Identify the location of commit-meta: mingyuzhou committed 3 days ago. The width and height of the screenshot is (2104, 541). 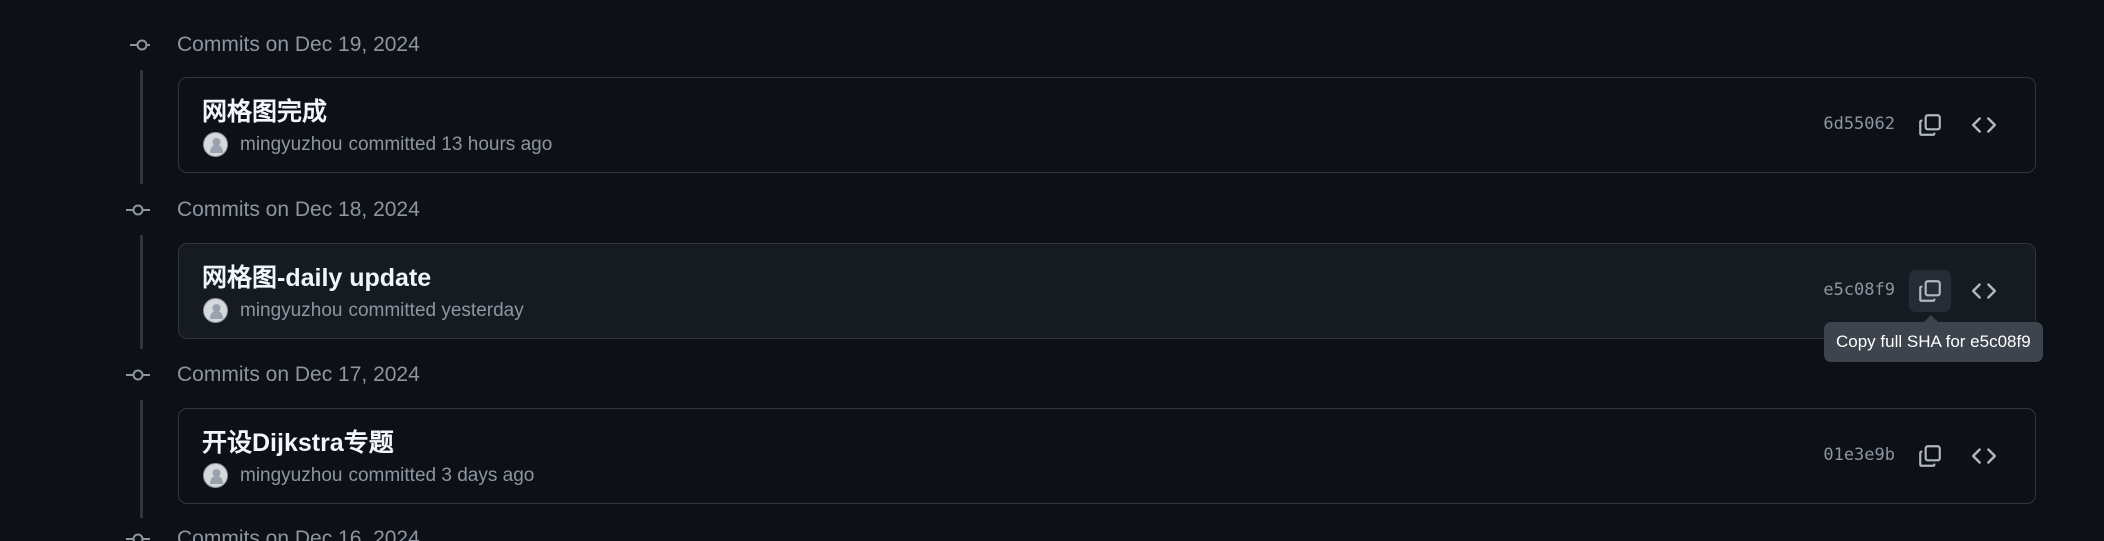
(368, 475).